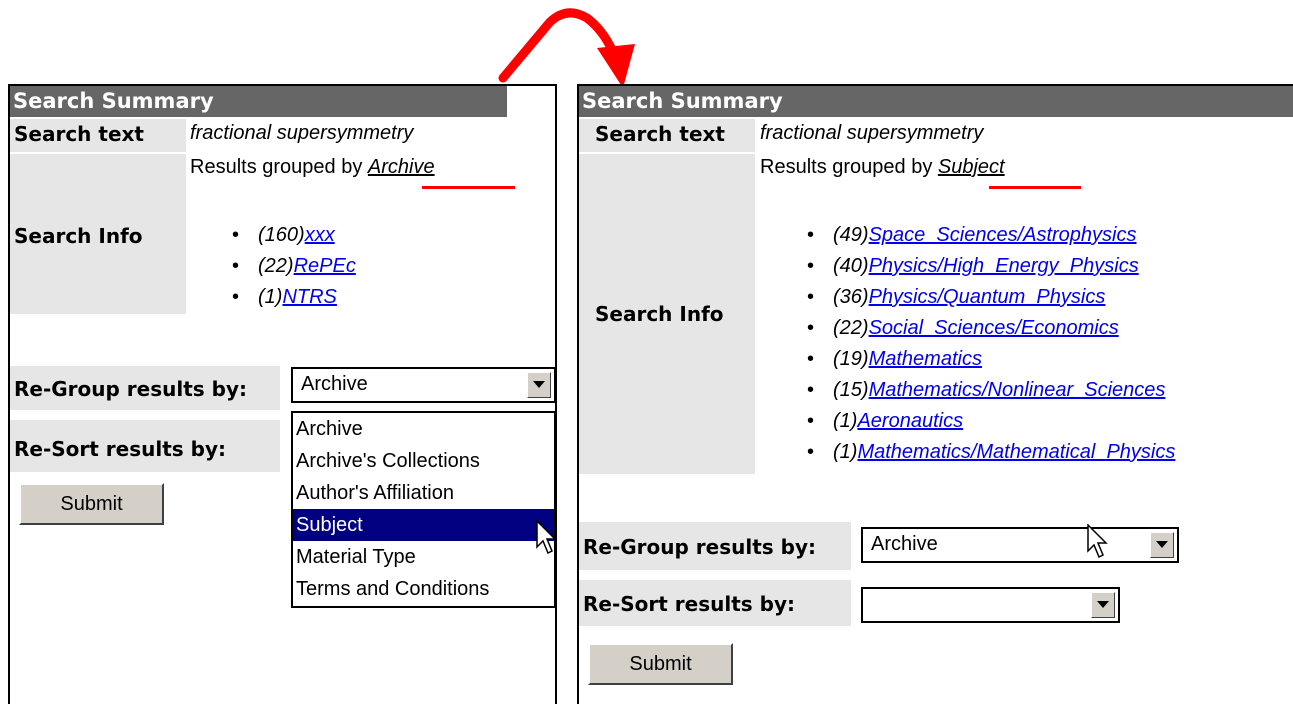  Describe the element at coordinates (309, 297) in the screenshot. I see `result-link-ntrs: NTRS` at that location.